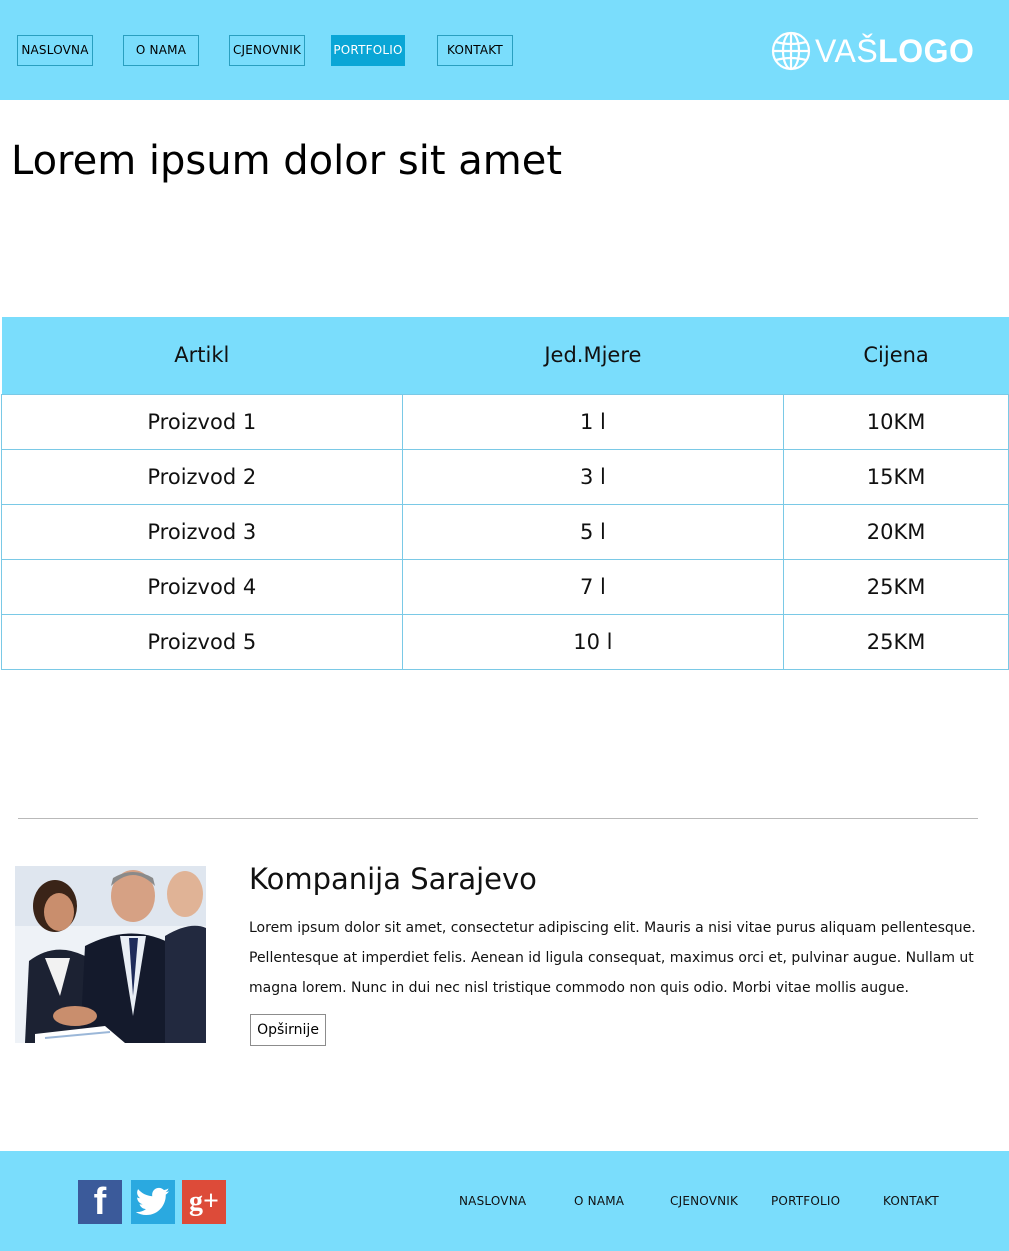 This screenshot has height=1251, width=1009. What do you see at coordinates (926, 50) in the screenshot?
I see `logo-text-second: LOGO` at bounding box center [926, 50].